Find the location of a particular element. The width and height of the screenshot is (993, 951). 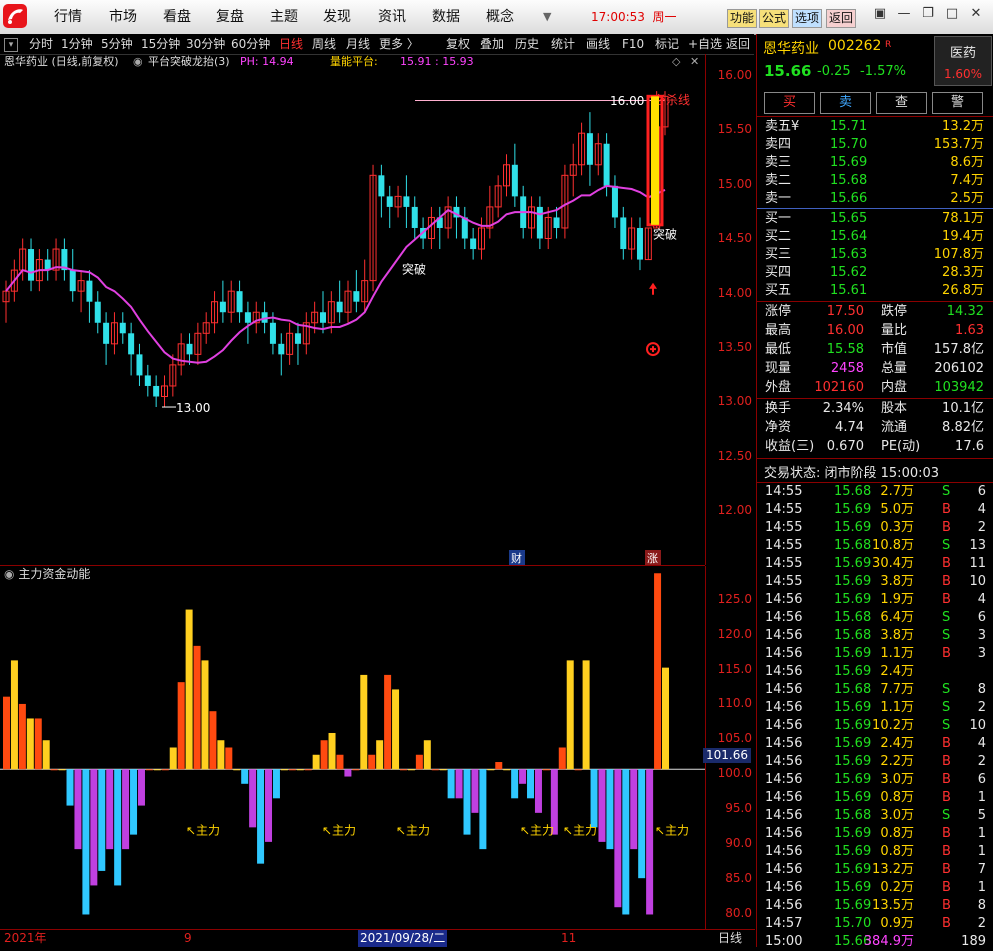

period-weekly: 周线 is located at coordinates (324, 44).